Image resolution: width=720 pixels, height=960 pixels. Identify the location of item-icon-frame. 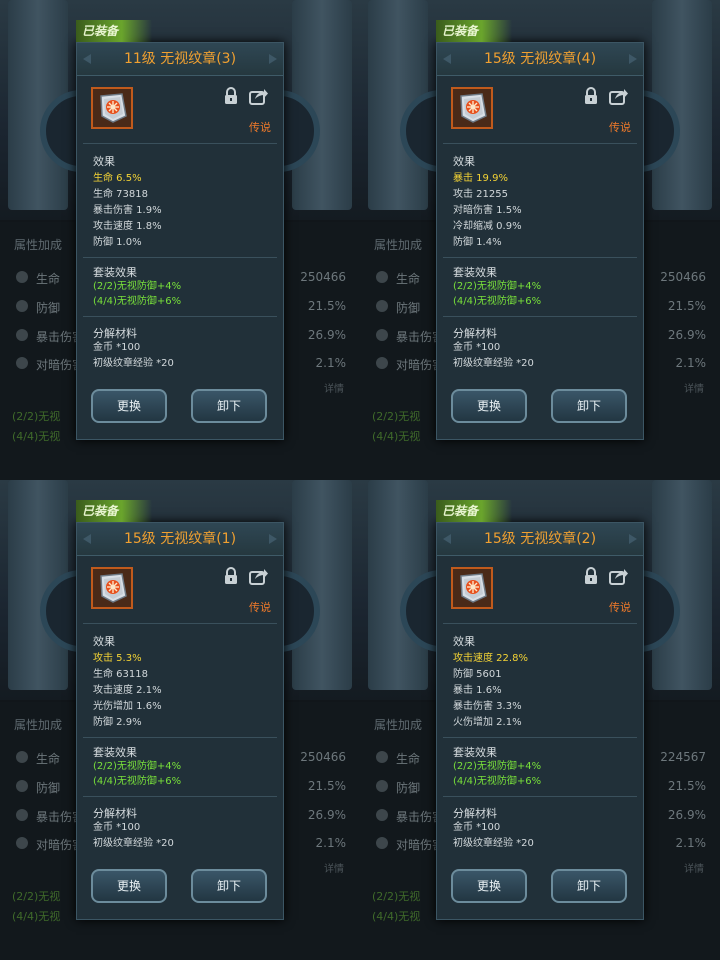
(472, 108).